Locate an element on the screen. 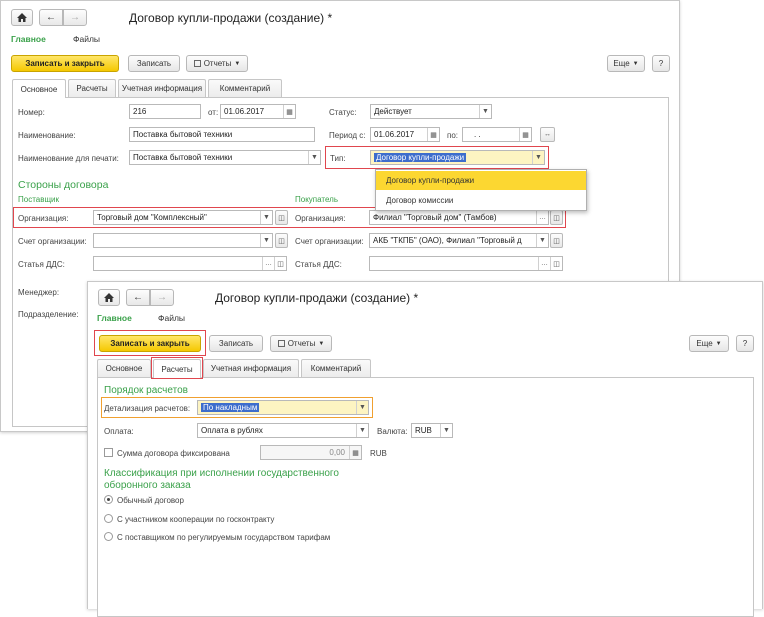 This screenshot has width=764, height=617. org-field: Торговый дом "Комплексный" ▼ is located at coordinates (183, 217).